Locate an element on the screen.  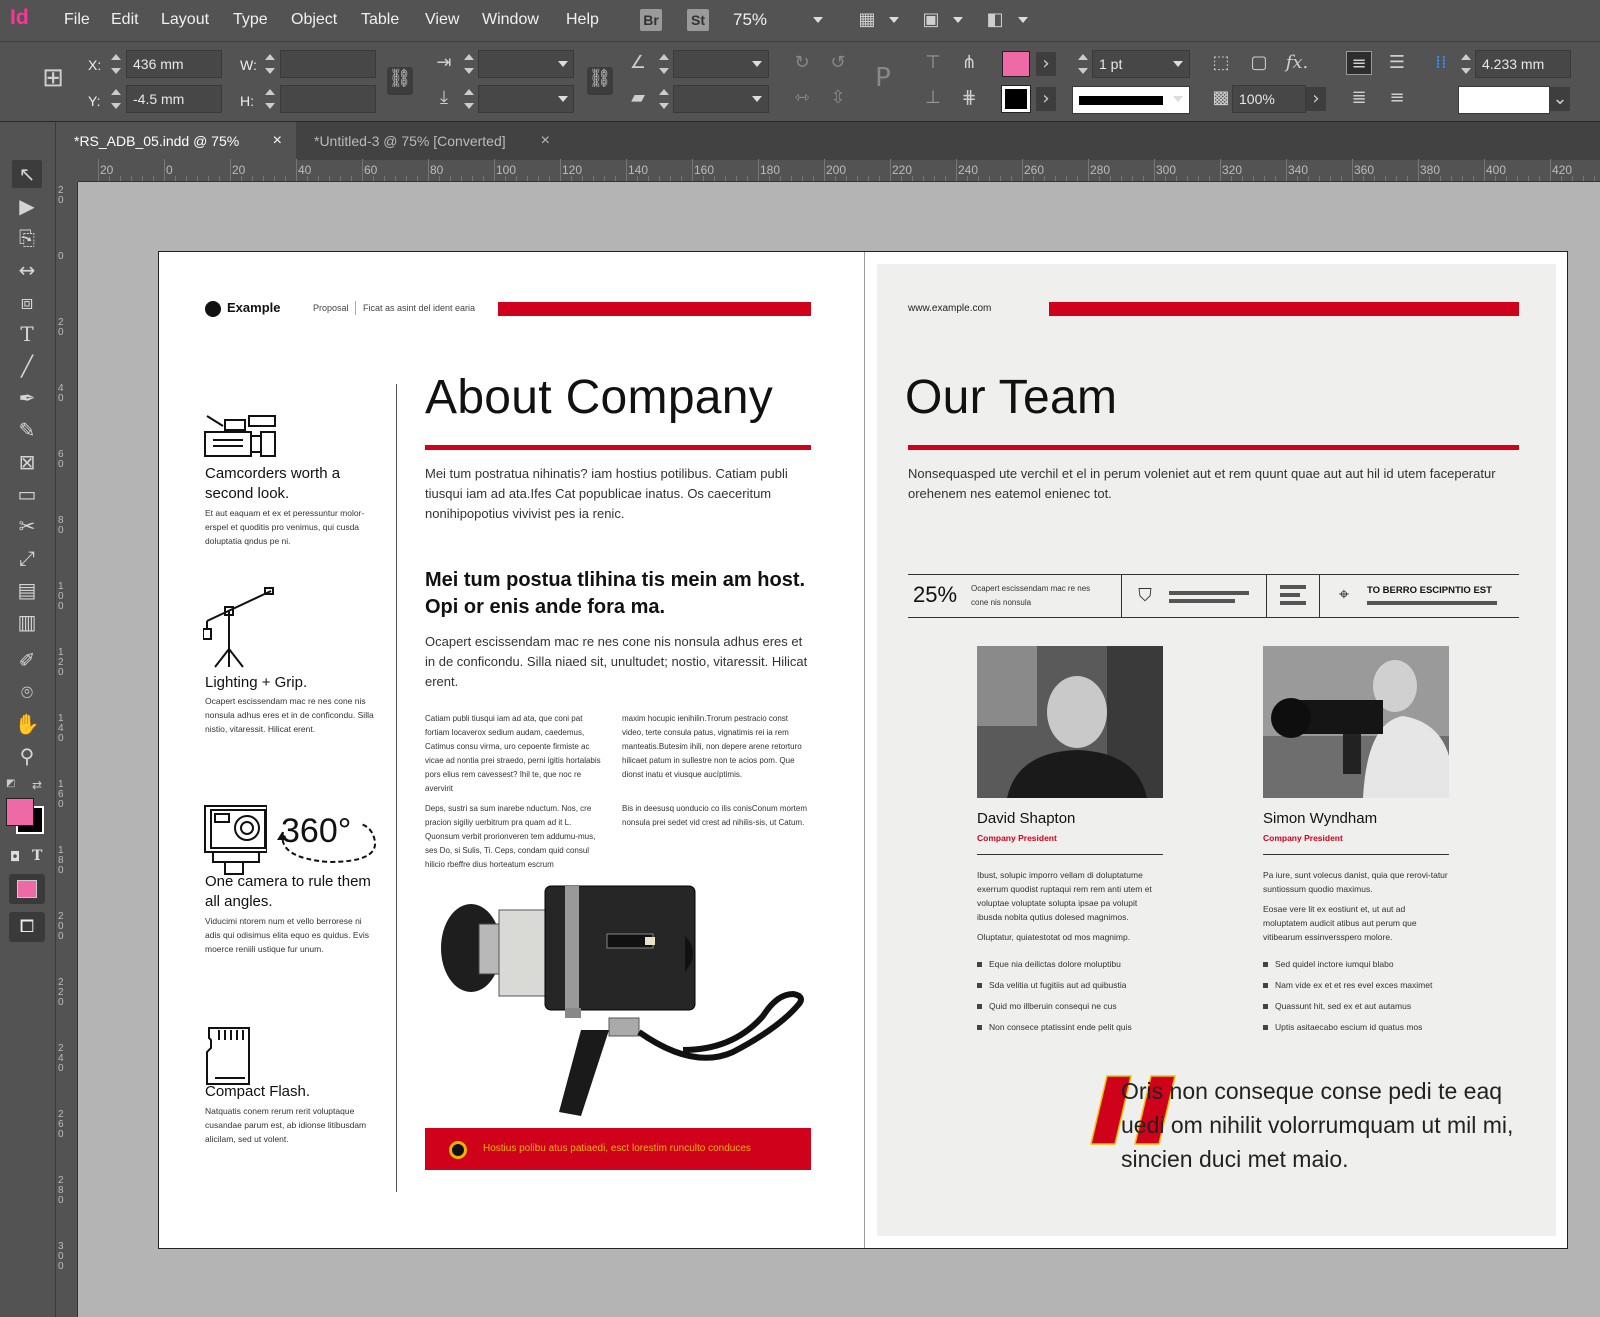
formatting-text-icon: T is located at coordinates (37, 856).